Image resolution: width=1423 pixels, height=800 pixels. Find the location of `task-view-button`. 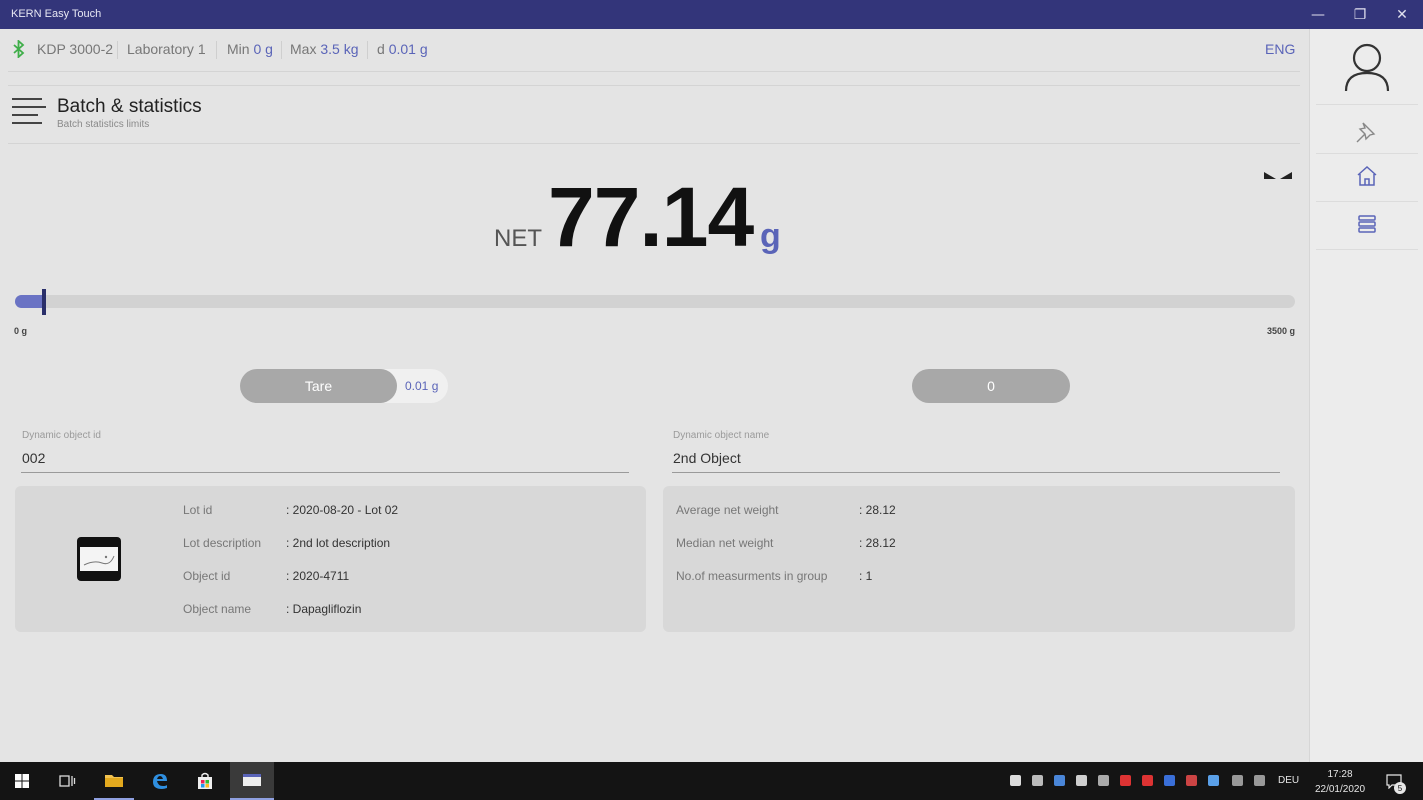

task-view-button is located at coordinates (67, 781).